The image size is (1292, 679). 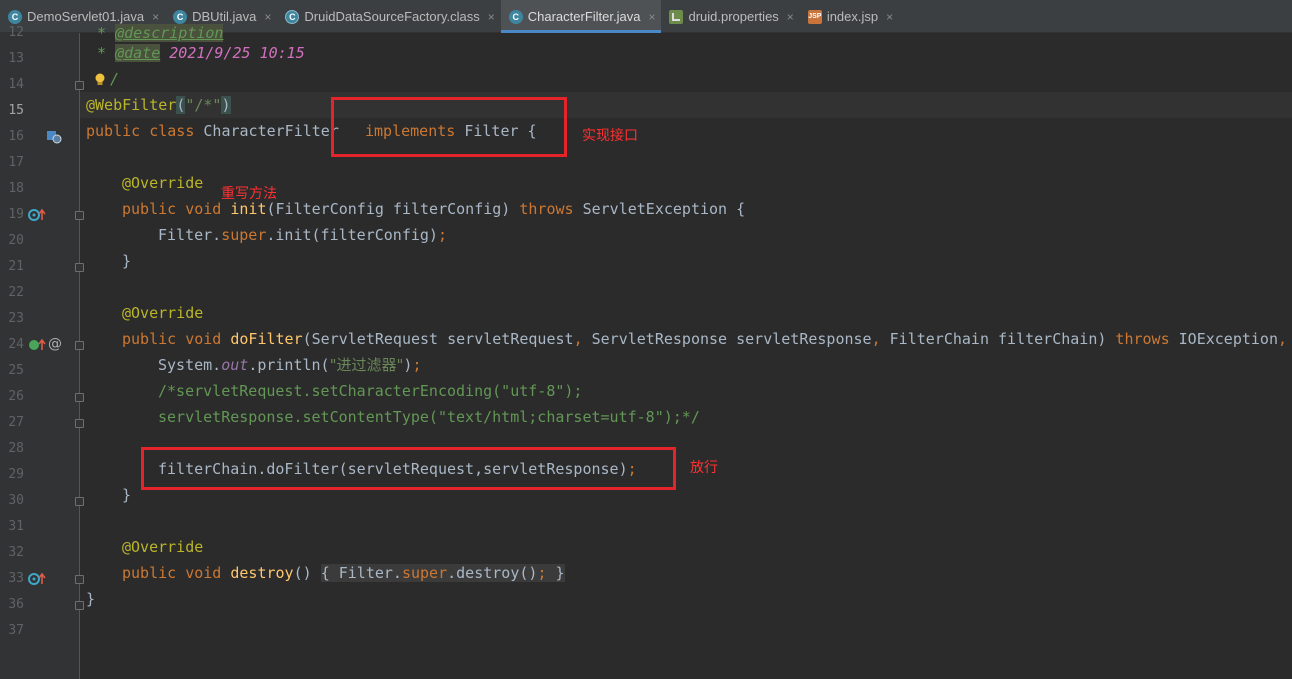 I want to click on code-line-32: @Override, so click(x=162, y=547).